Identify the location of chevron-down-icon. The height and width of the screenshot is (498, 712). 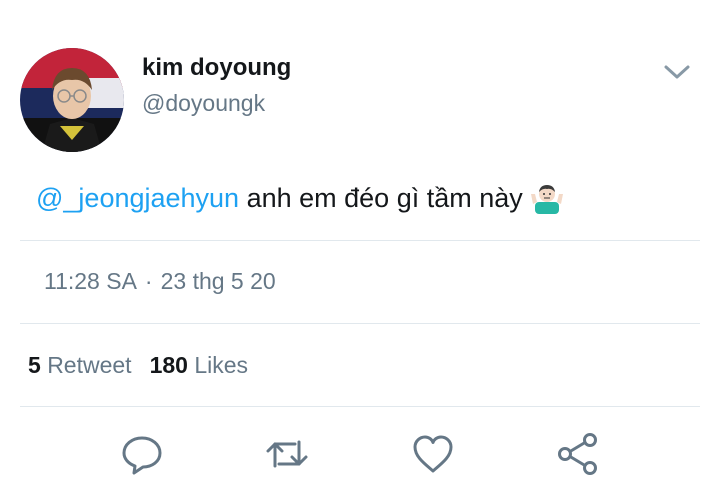
(677, 72).